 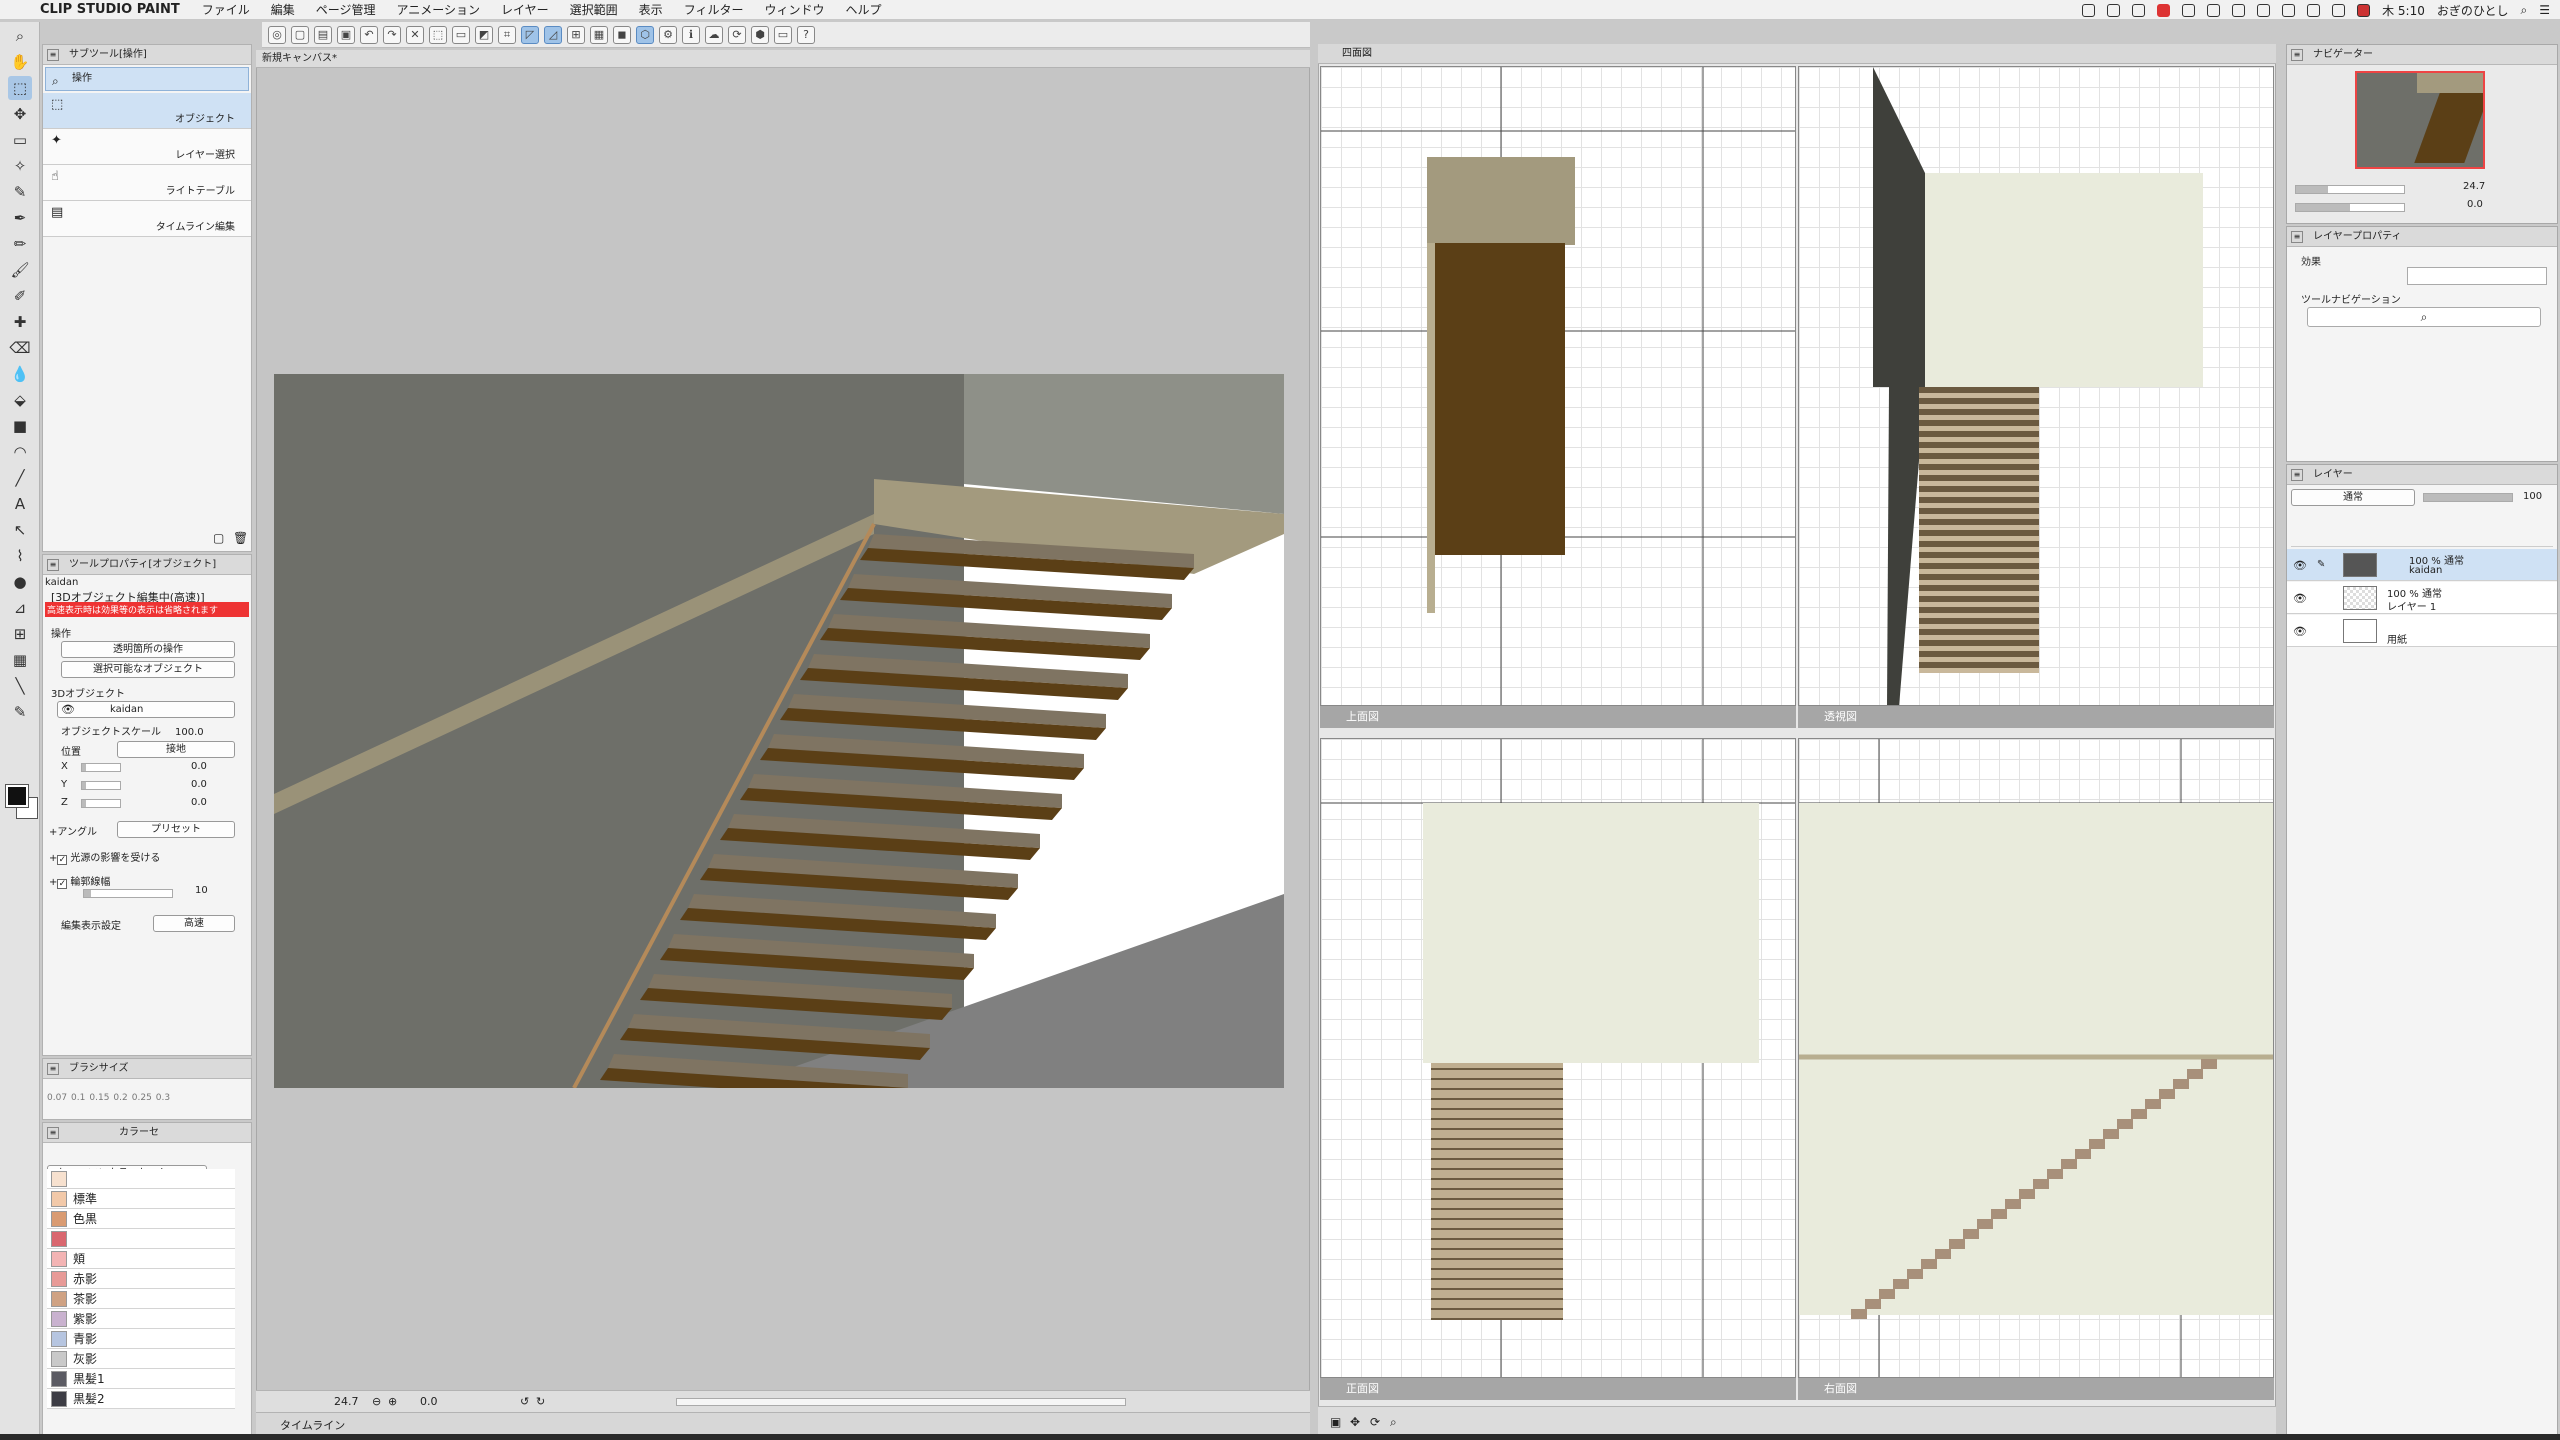 I want to click on cloud-icon: ☁, so click(x=714, y=34).